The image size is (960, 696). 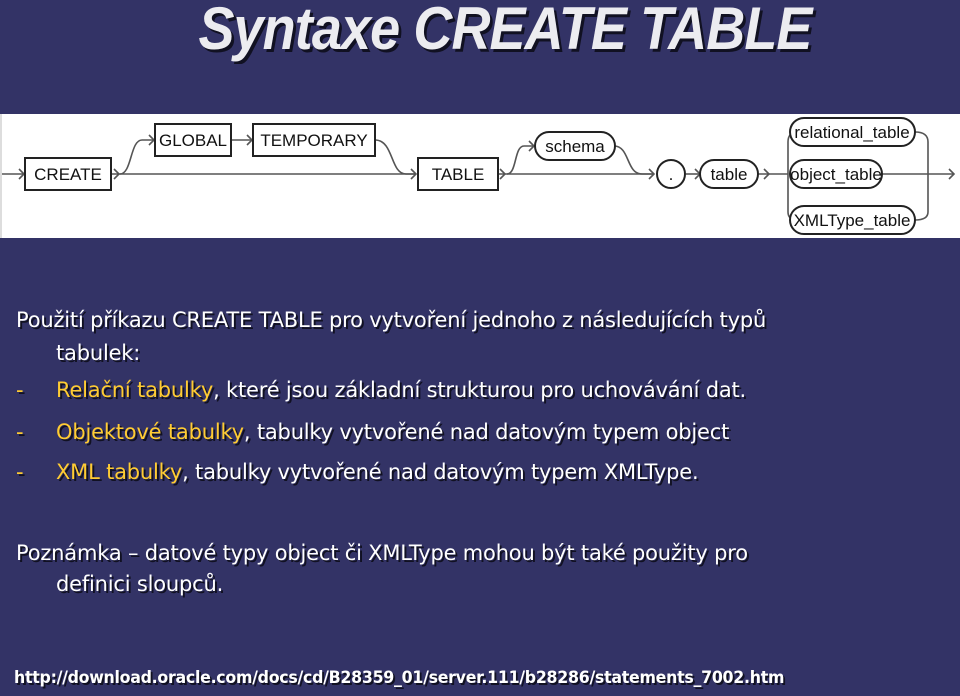 I want to click on relational-table-term-label: relational_table, so click(x=851, y=132).